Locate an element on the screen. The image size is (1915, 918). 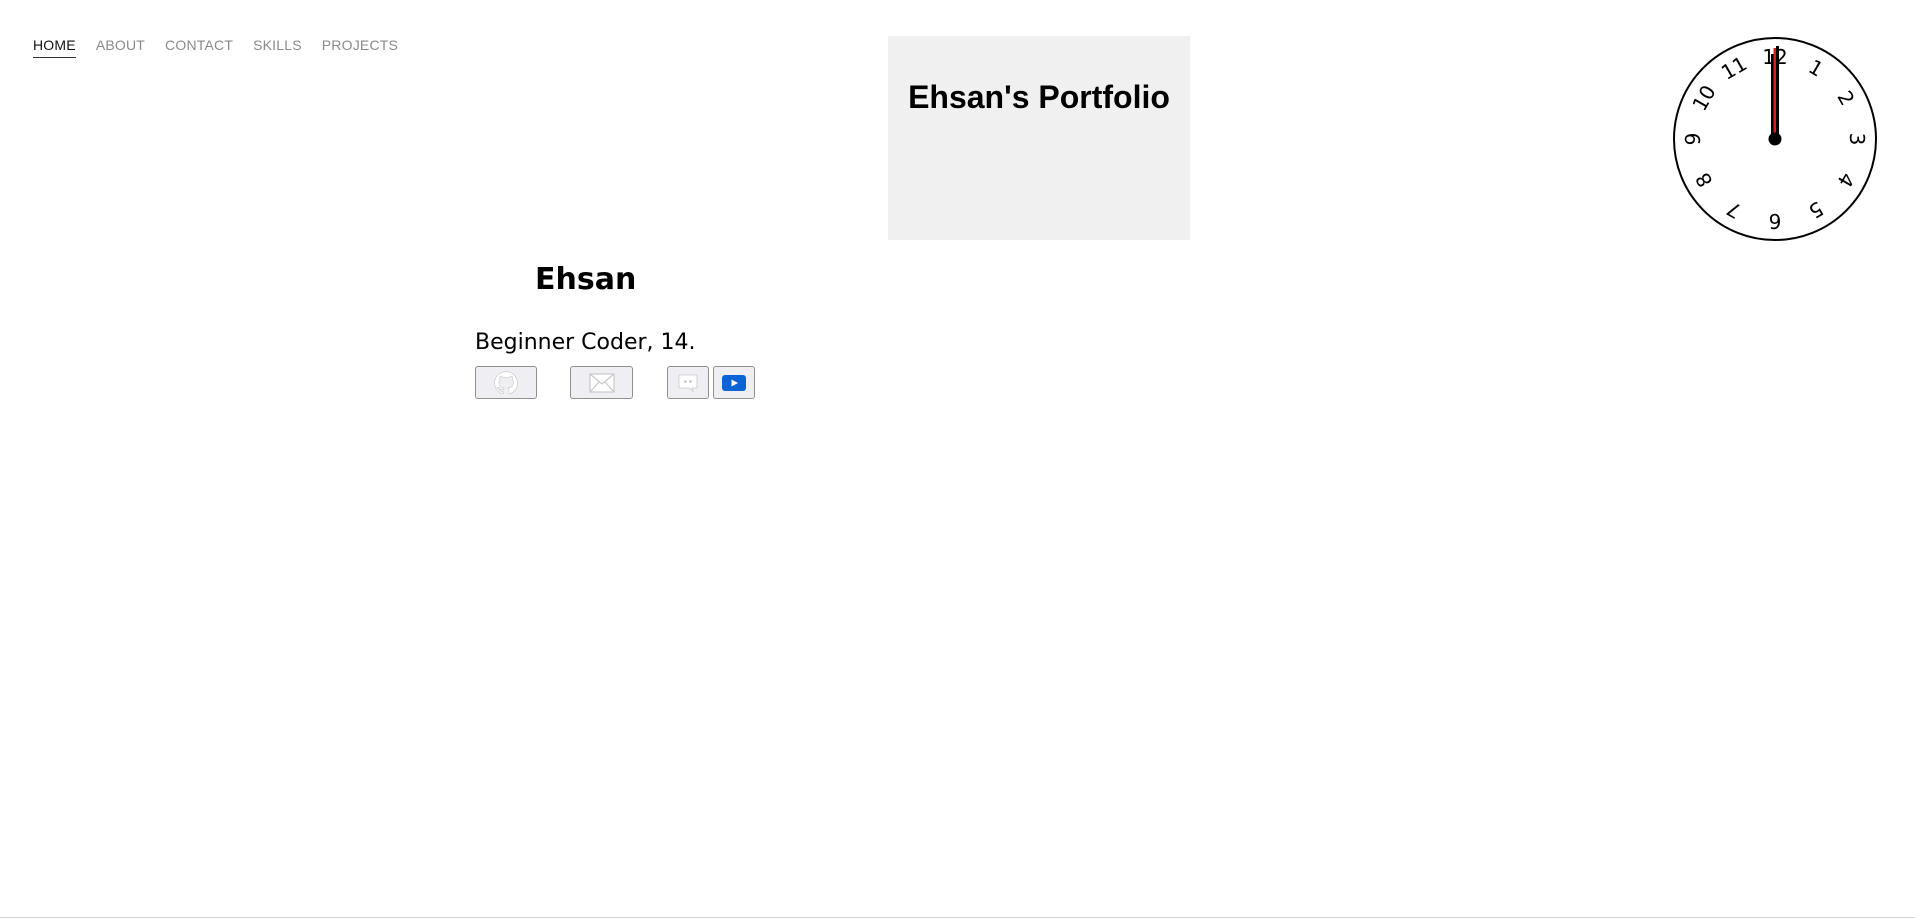
nav-item-home: HOME is located at coordinates (54, 47).